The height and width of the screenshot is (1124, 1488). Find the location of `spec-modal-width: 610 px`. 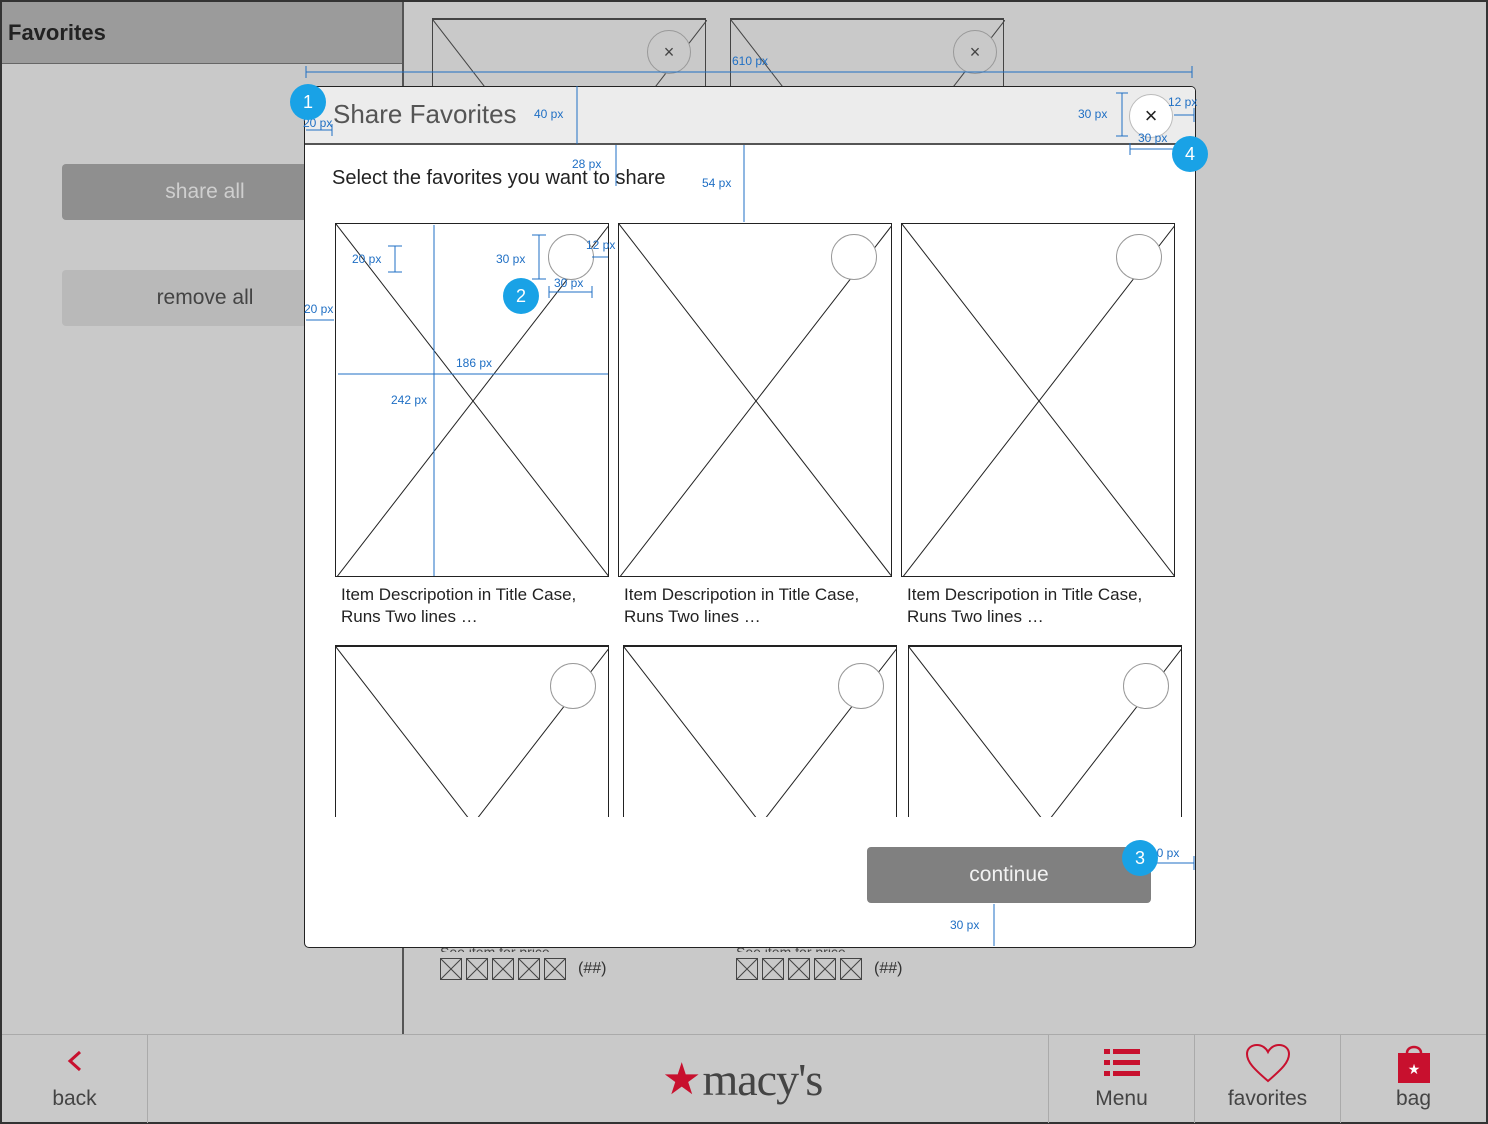

spec-modal-width: 610 px is located at coordinates (750, 61).